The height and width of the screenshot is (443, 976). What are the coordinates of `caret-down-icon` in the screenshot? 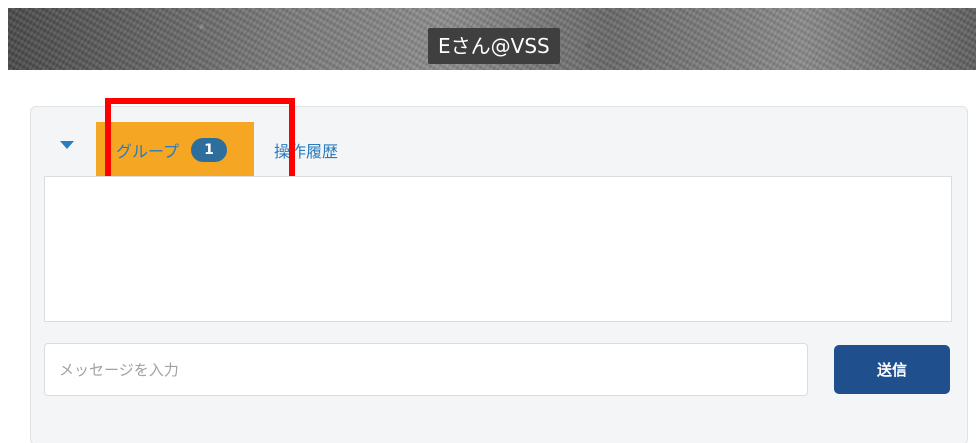 It's located at (67, 145).